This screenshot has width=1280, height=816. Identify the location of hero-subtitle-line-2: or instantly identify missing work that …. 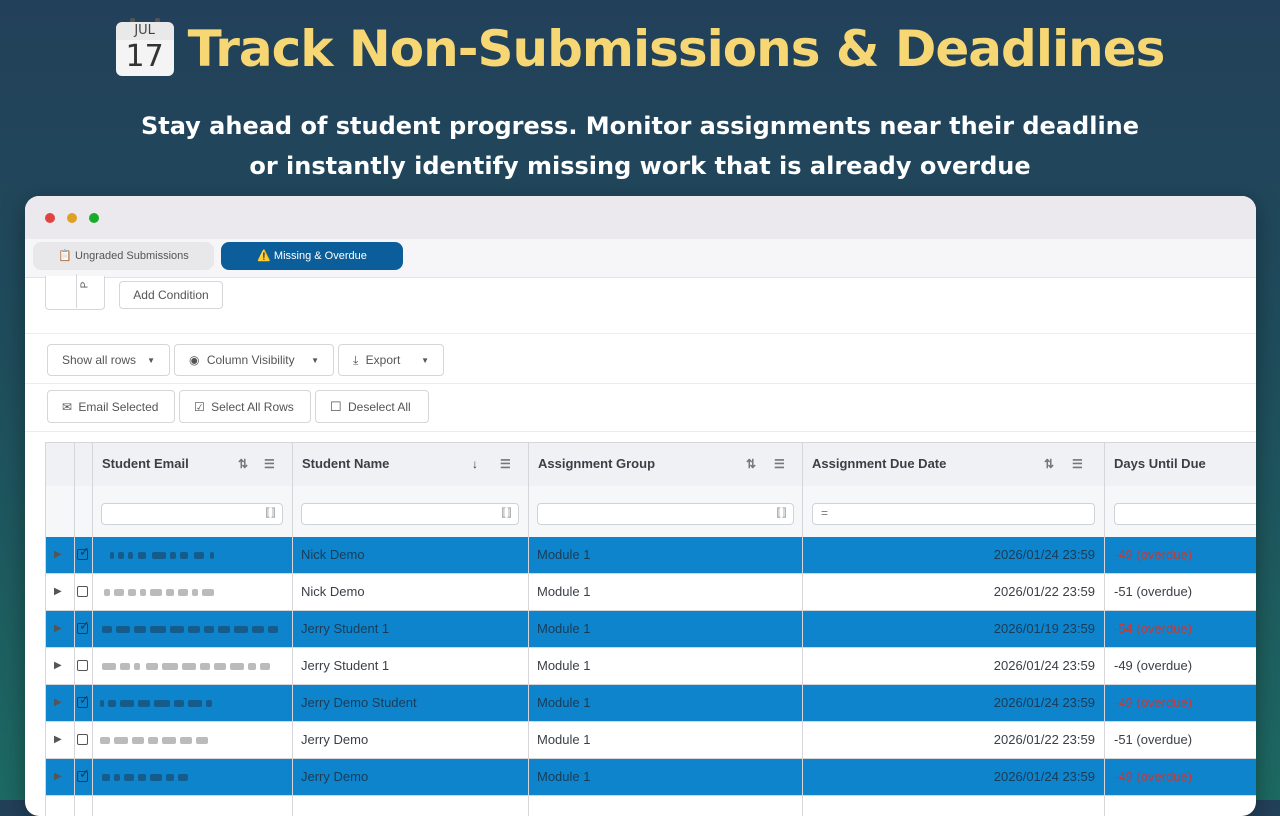
(640, 166).